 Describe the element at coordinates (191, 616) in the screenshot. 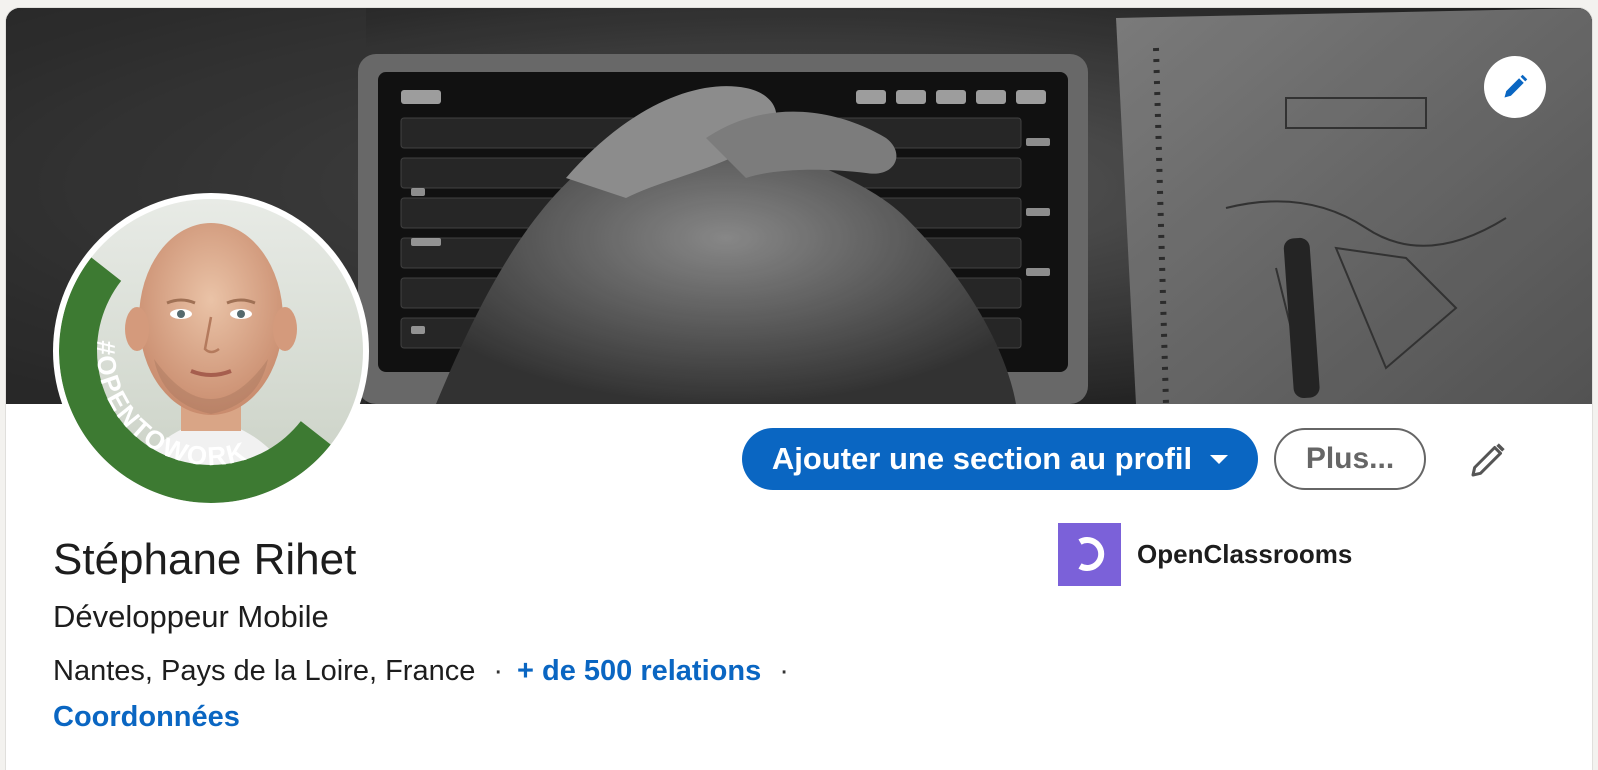

I see `profile-headline: Développeur Mobile` at that location.